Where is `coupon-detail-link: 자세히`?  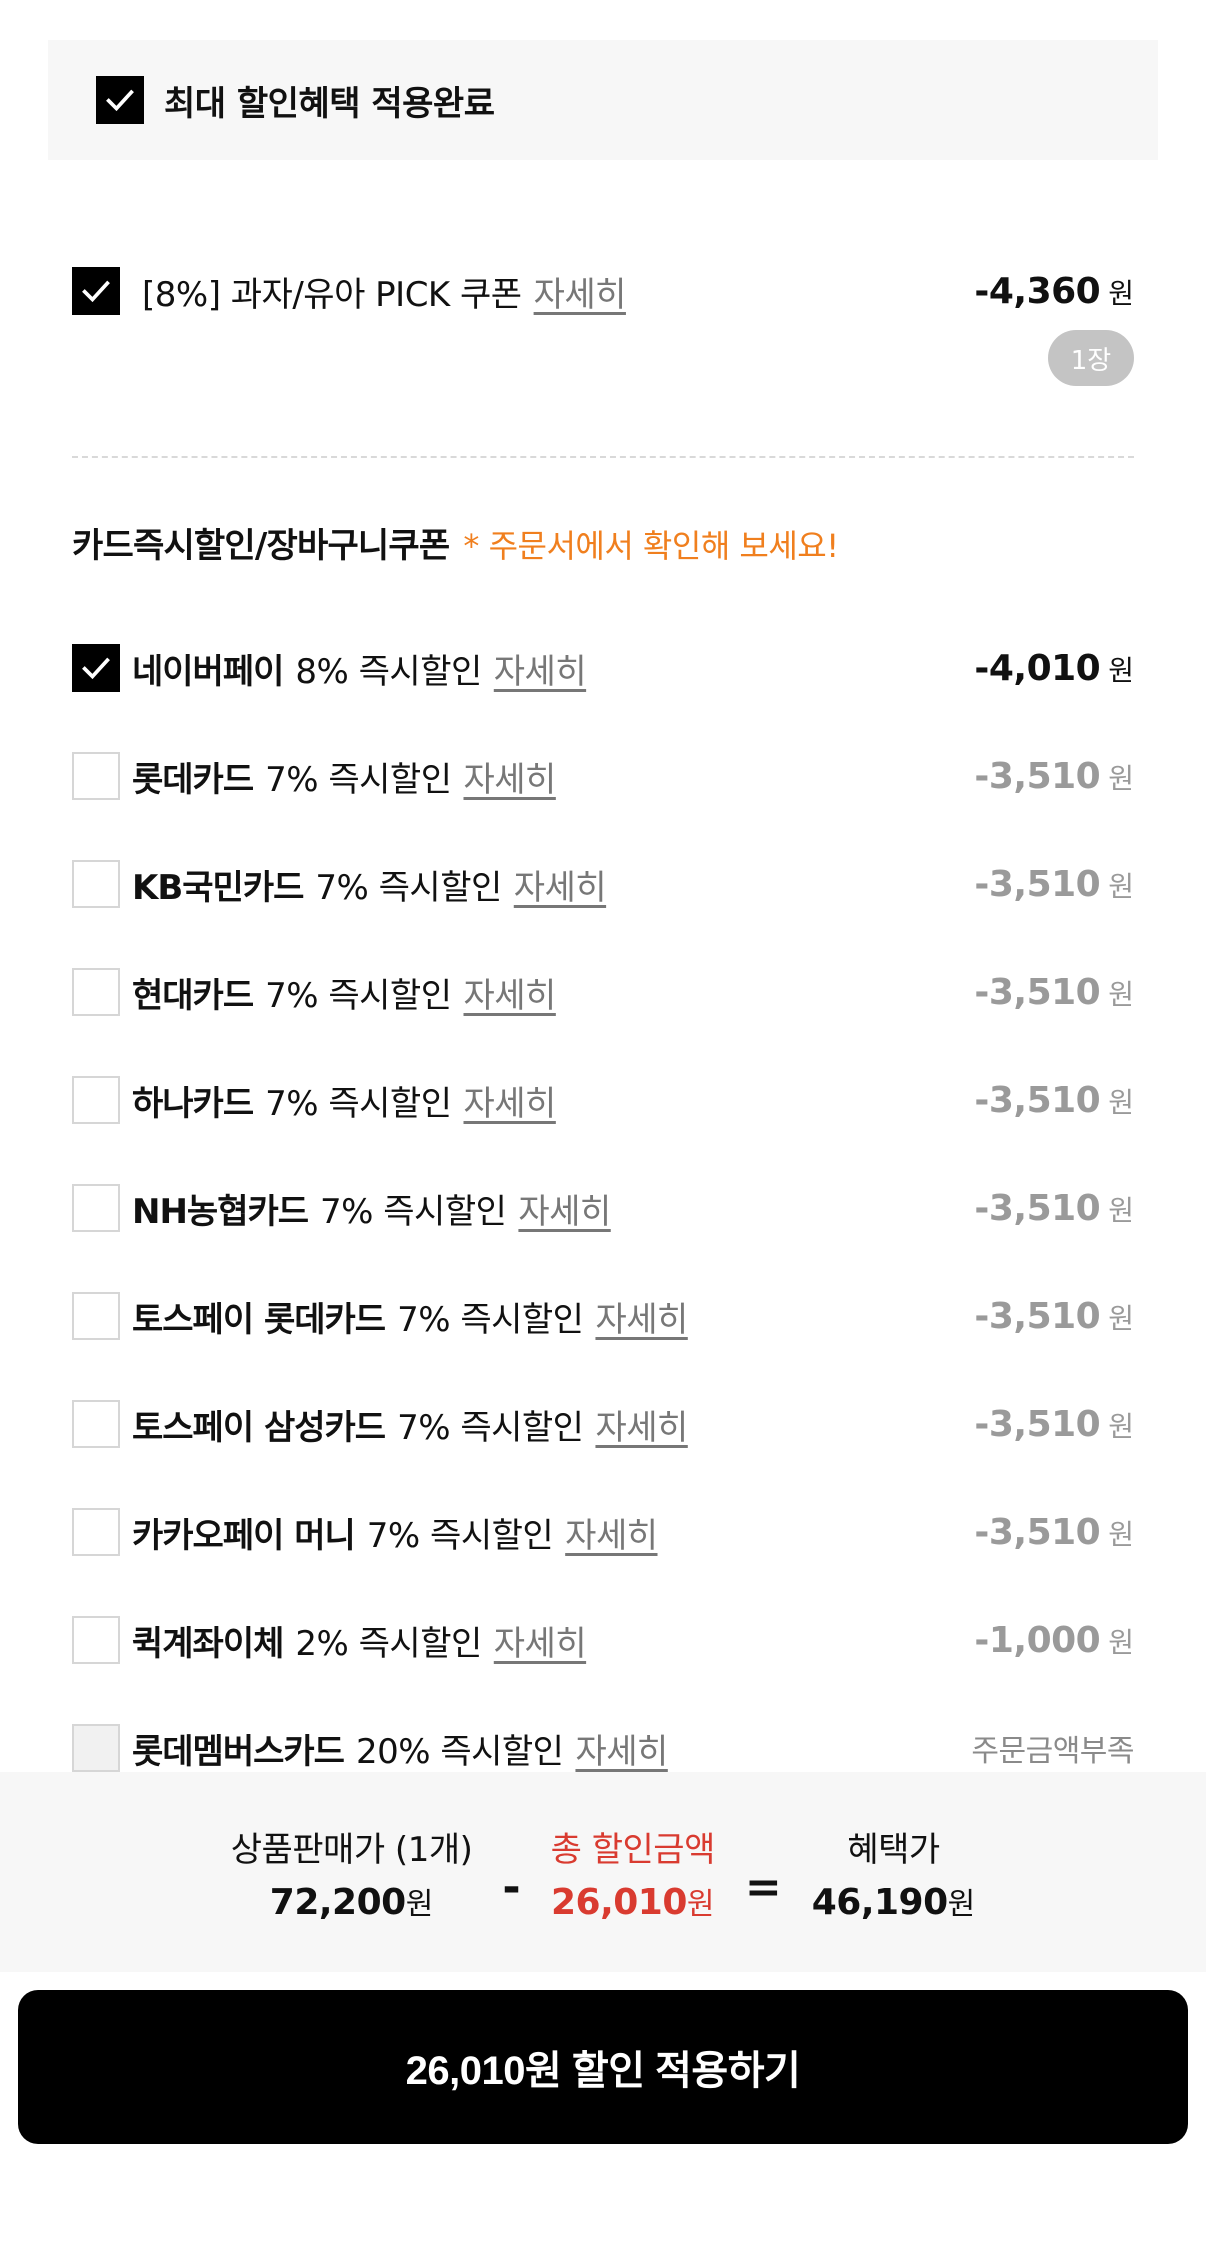 coupon-detail-link: 자세히 is located at coordinates (580, 295).